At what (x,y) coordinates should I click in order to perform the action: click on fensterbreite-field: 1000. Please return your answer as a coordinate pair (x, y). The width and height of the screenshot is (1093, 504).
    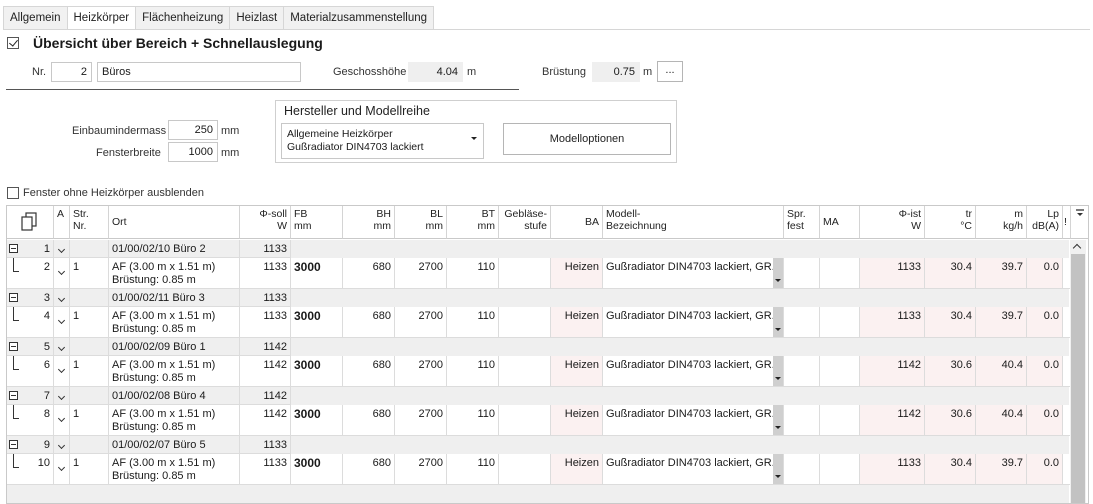
    Looking at the image, I should click on (193, 152).